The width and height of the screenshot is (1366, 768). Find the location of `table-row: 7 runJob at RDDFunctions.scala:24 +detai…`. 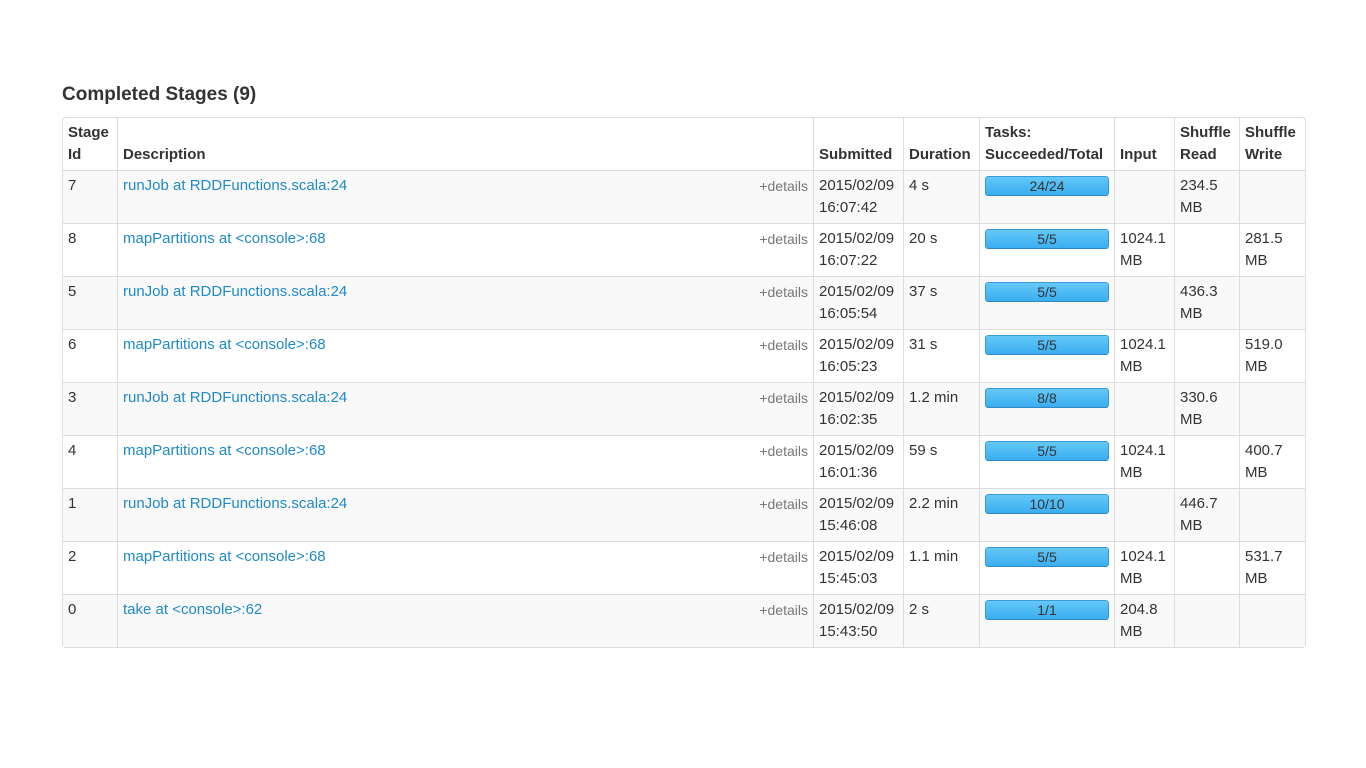

table-row: 7 runJob at RDDFunctions.scala:24 +detai… is located at coordinates (684, 196).